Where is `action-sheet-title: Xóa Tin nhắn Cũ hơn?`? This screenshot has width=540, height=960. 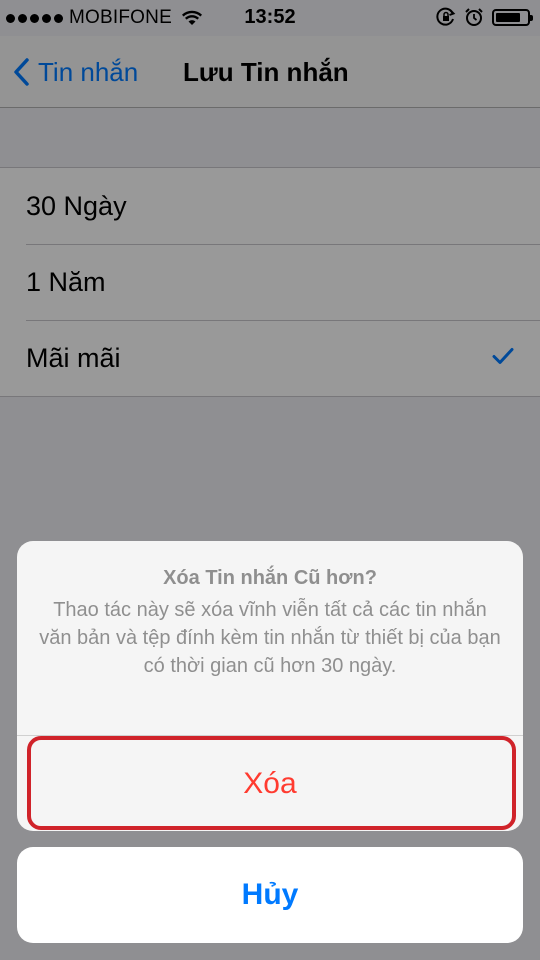
action-sheet-title: Xóa Tin nhắn Cũ hơn? is located at coordinates (270, 578).